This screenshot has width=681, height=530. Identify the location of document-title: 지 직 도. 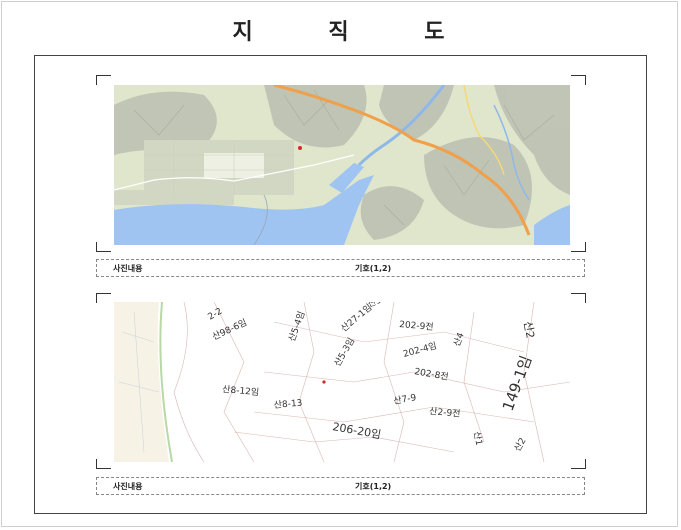
(355, 32).